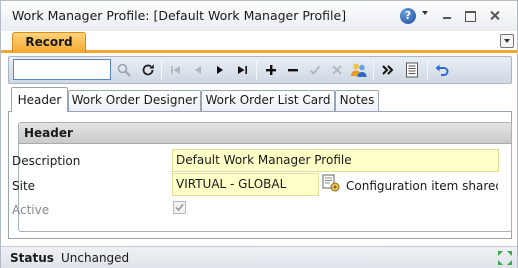  Describe the element at coordinates (134, 100) in the screenshot. I see `tab-work-order-designer: Work Order Designer` at that location.